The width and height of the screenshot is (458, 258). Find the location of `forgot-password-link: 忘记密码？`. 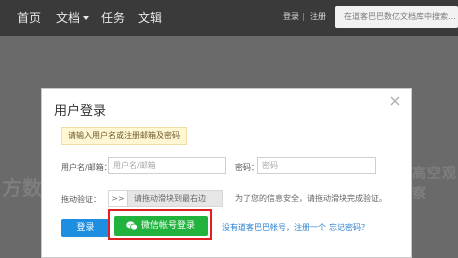

forgot-password-link: 忘记密码？ is located at coordinates (349, 228).